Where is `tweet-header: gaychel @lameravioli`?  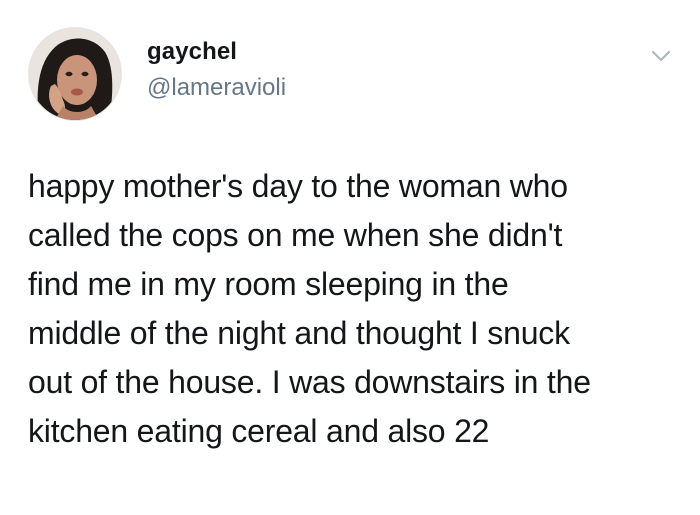
tweet-header: gaychel @lameravioli is located at coordinates (157, 74).